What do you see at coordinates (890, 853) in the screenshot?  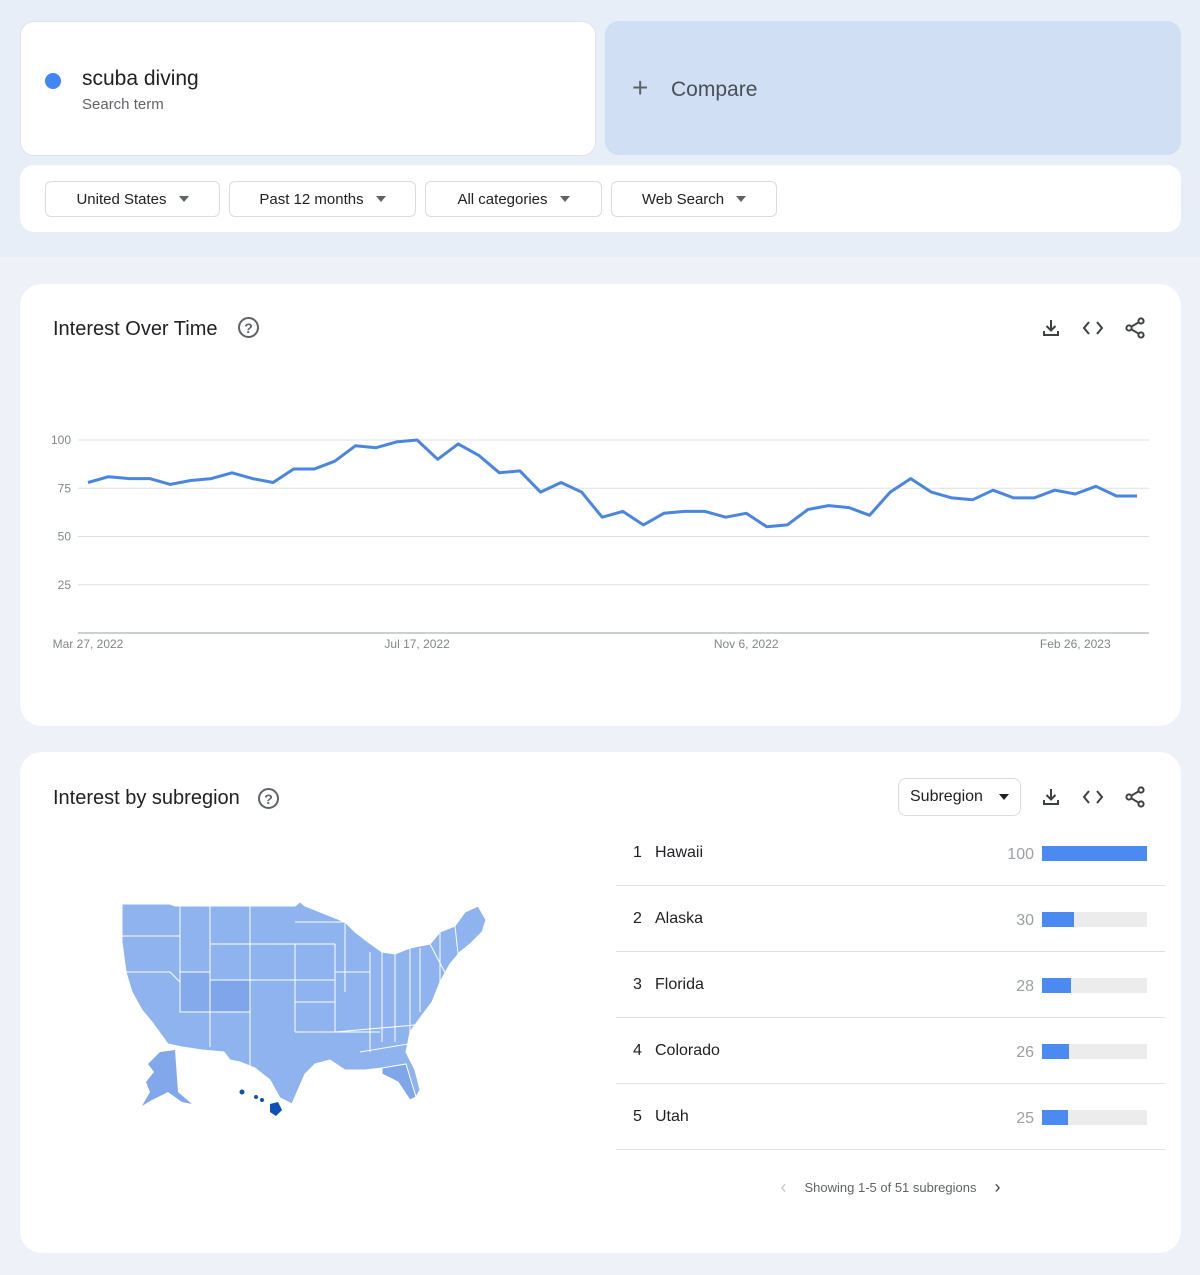 I see `subregion-row: 1 Hawaii 100` at bounding box center [890, 853].